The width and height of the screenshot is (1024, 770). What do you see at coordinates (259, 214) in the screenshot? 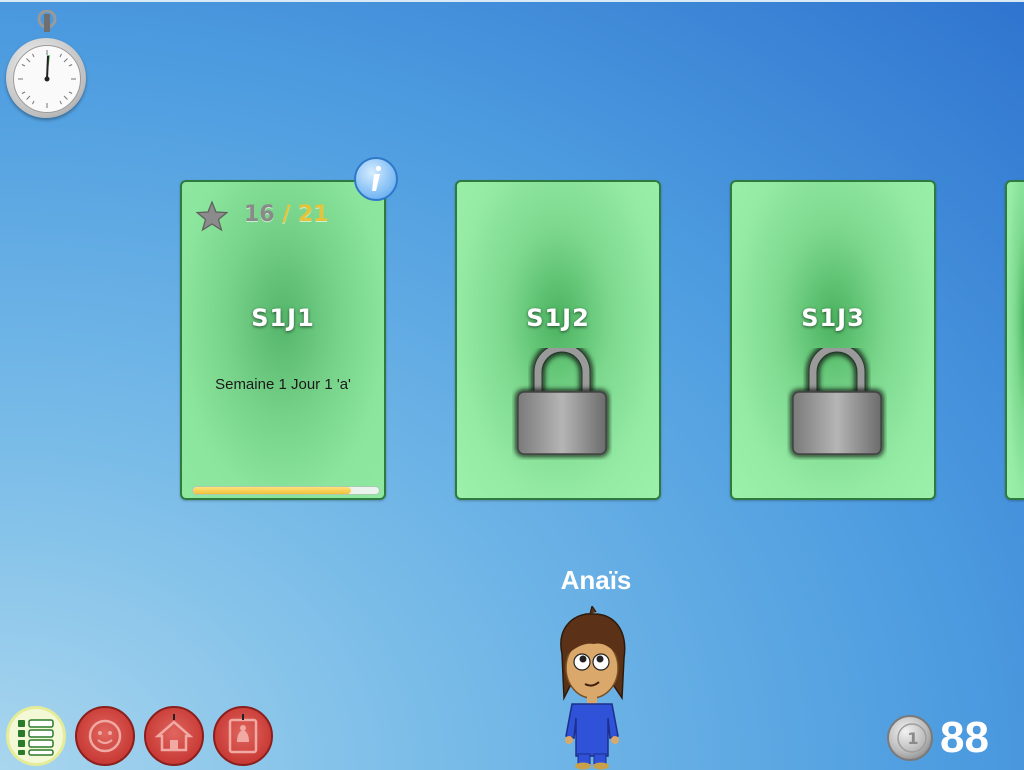
I see `stars-current: 16` at bounding box center [259, 214].